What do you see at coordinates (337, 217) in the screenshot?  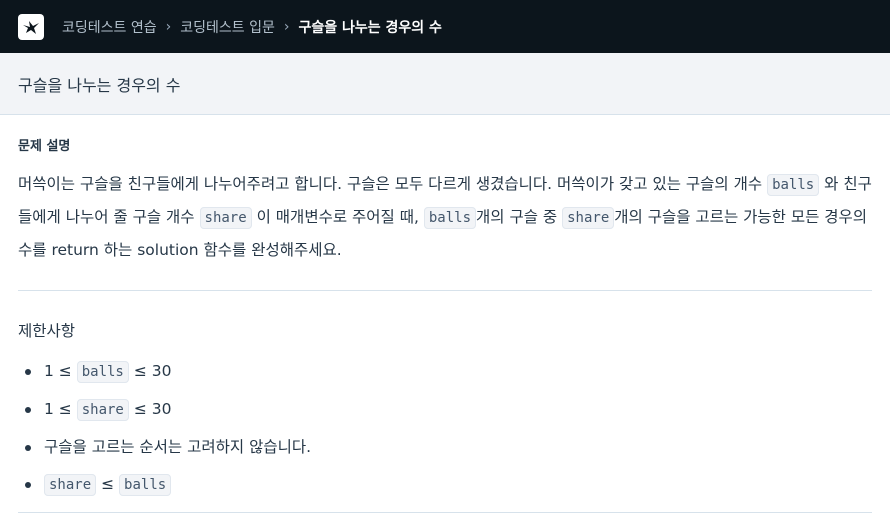 I see `description-text: 이 매개변수로 주어질 때,` at bounding box center [337, 217].